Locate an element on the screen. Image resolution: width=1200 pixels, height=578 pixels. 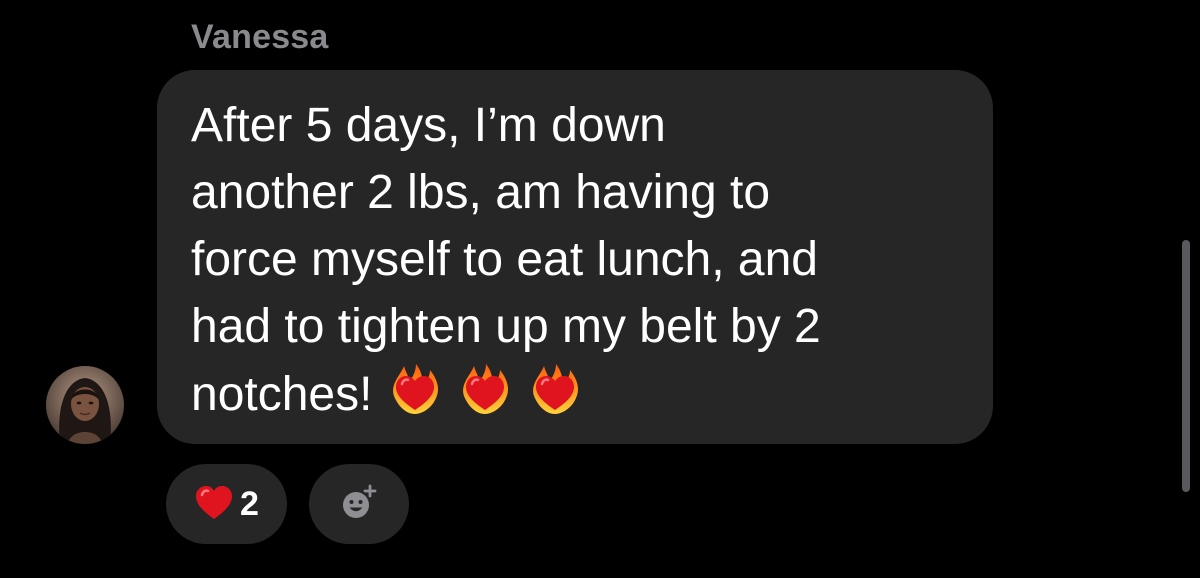
emoji-group is located at coordinates (491, 398).